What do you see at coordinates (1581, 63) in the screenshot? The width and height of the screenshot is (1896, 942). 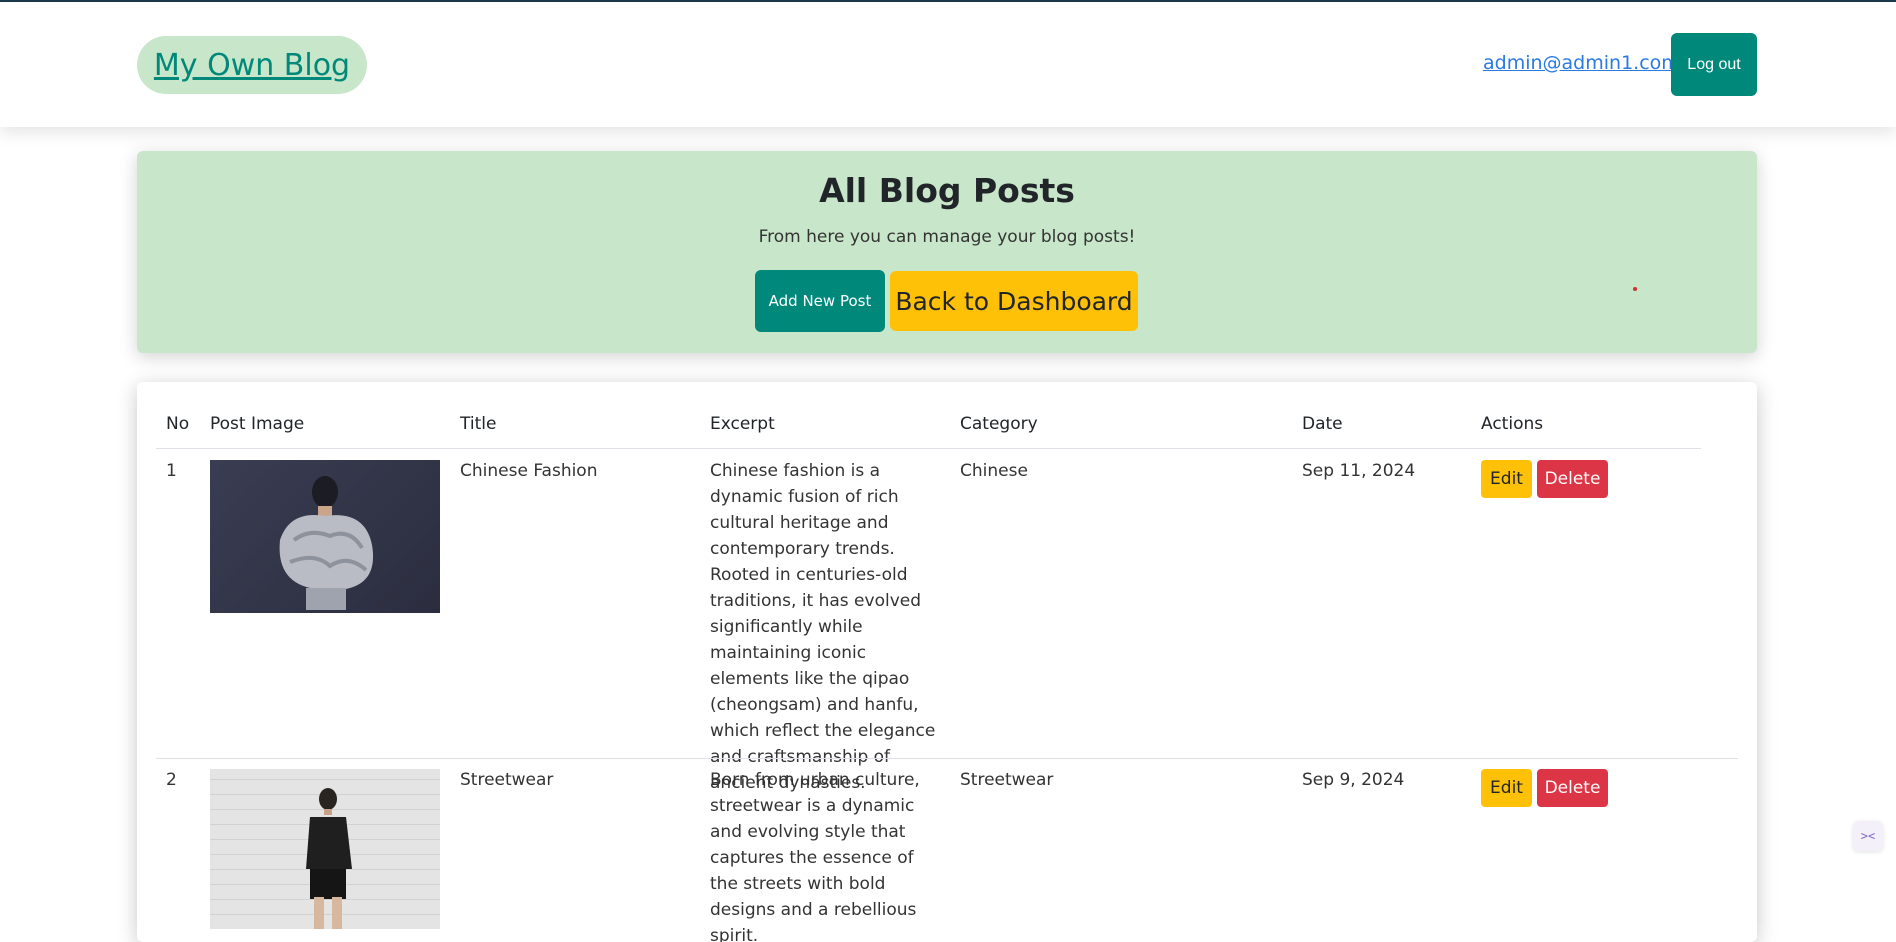 I see `user-email-link: admin@admin1.com` at bounding box center [1581, 63].